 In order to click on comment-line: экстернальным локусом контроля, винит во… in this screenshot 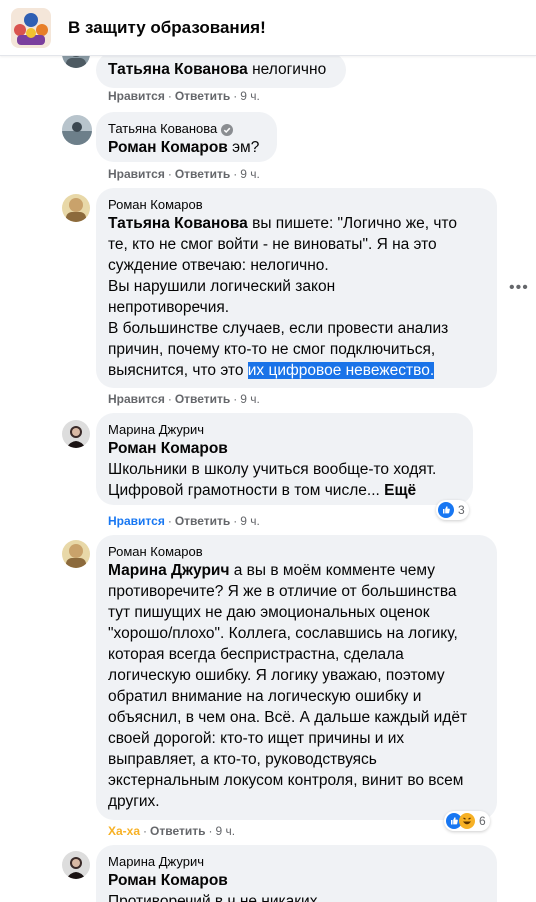, I will do `click(286, 780)`.